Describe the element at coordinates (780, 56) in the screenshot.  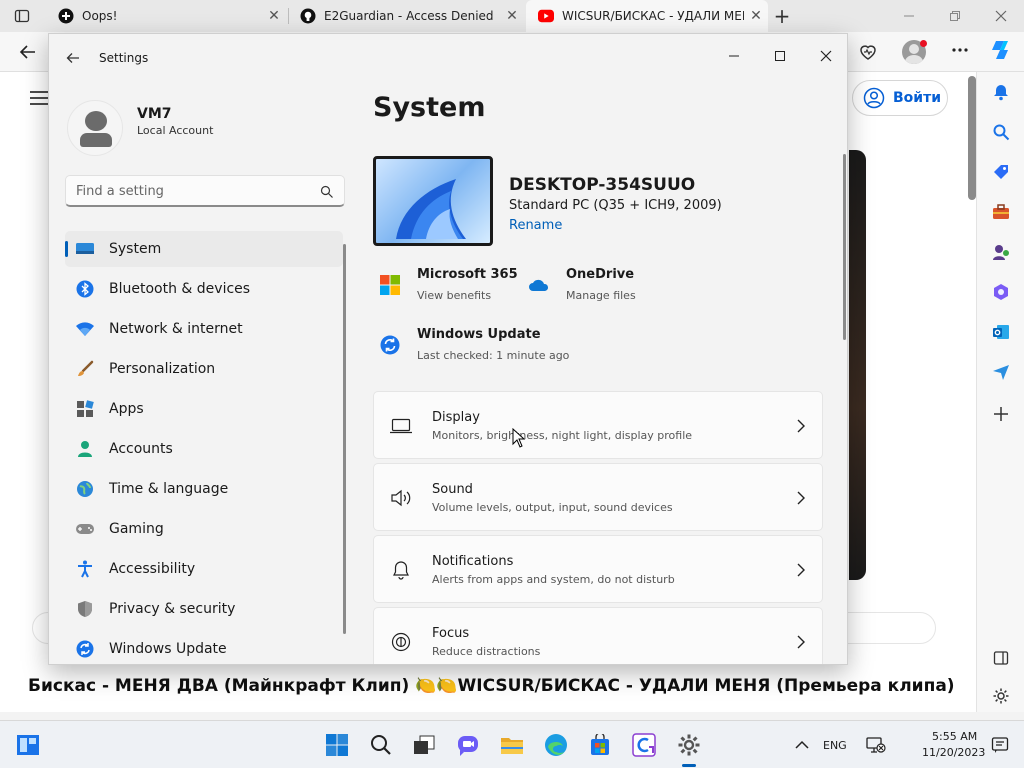
I see `maximize-icon` at that location.